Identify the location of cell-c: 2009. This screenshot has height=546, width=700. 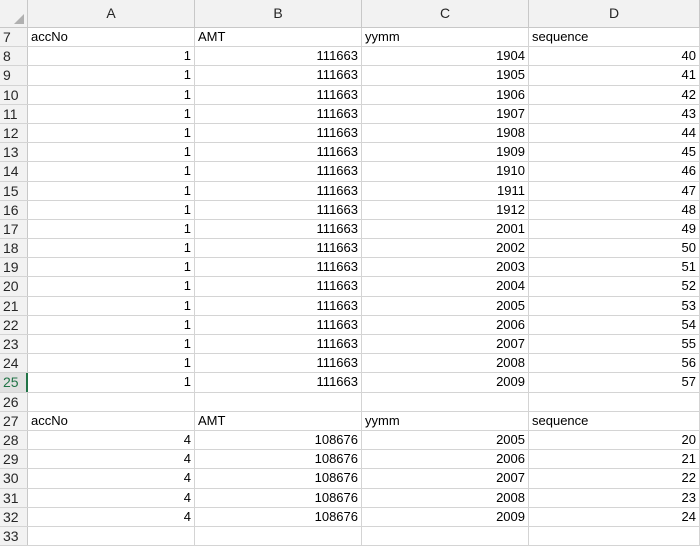
(445, 516).